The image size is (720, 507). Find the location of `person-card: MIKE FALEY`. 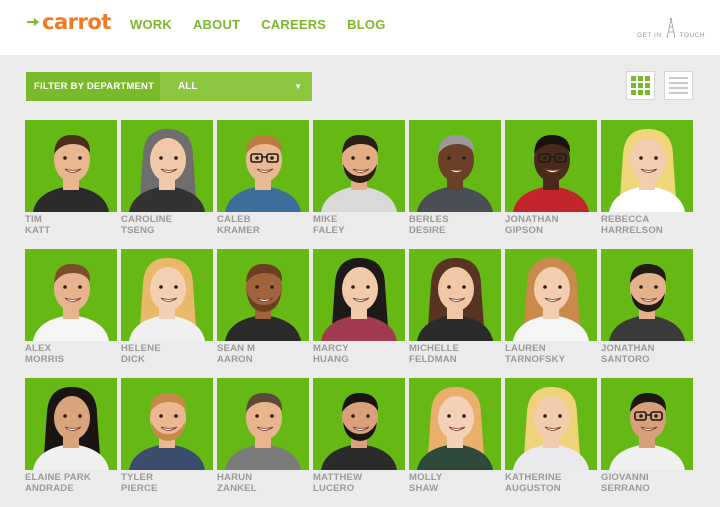

person-card: MIKE FALEY is located at coordinates (359, 178).